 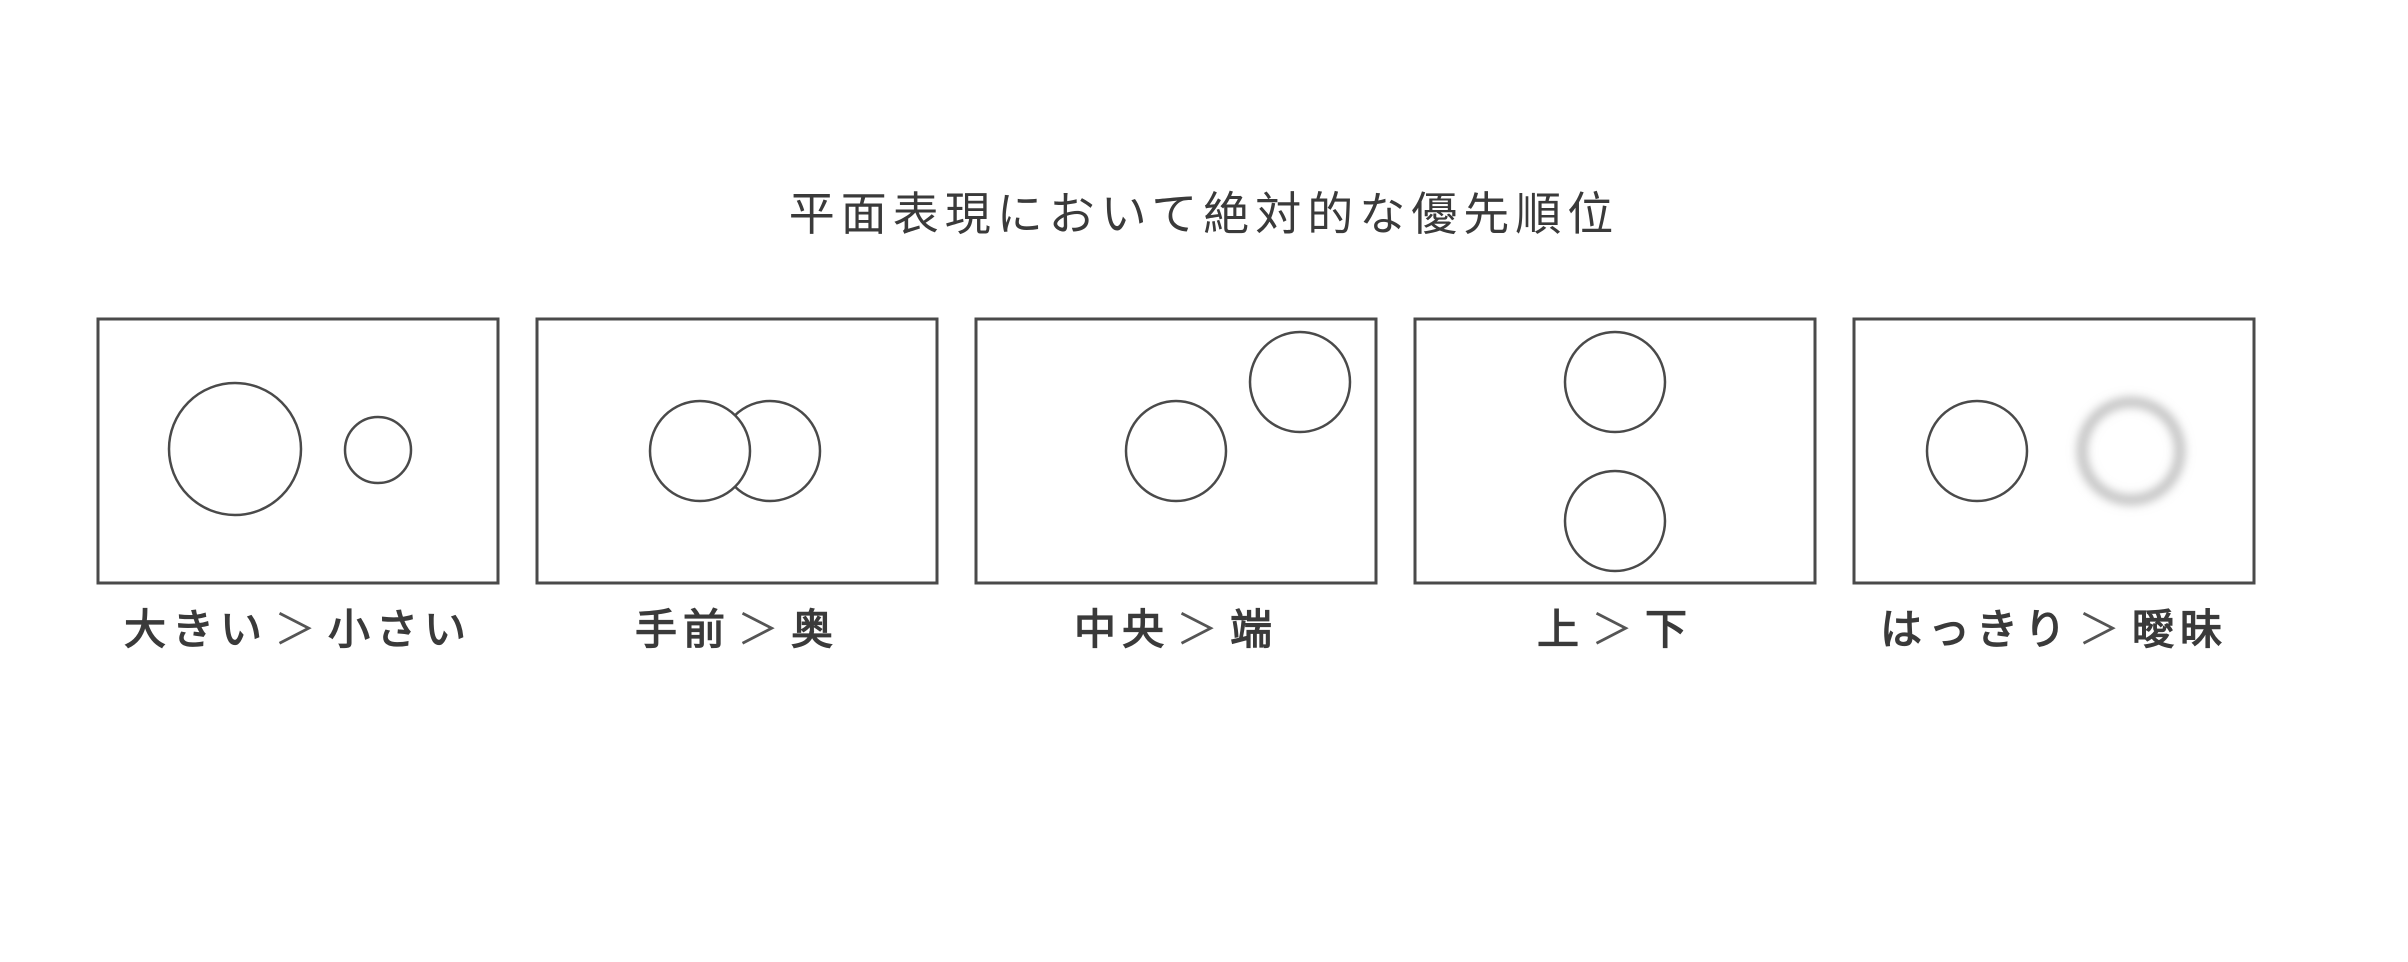 I want to click on panel-vertical, so click(x=1615, y=451).